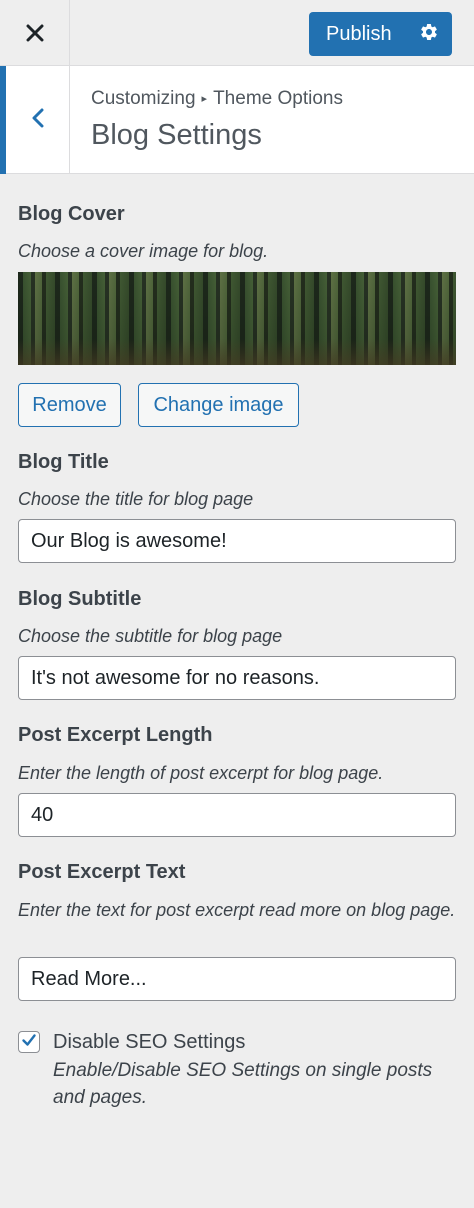  I want to click on disable-seo-checkbox, so click(29, 1042).